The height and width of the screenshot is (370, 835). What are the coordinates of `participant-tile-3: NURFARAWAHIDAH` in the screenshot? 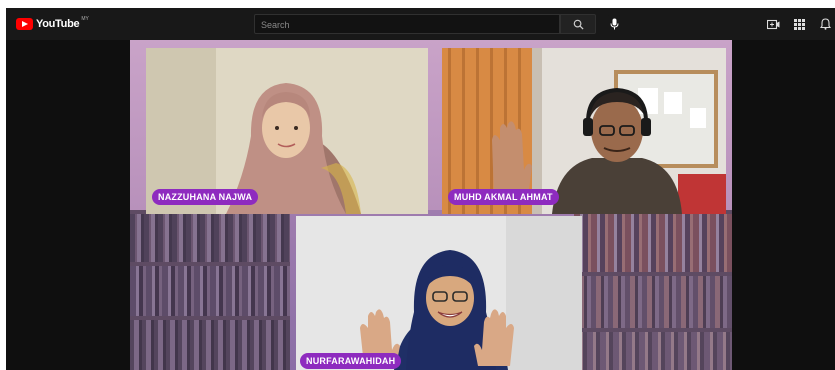 It's located at (439, 293).